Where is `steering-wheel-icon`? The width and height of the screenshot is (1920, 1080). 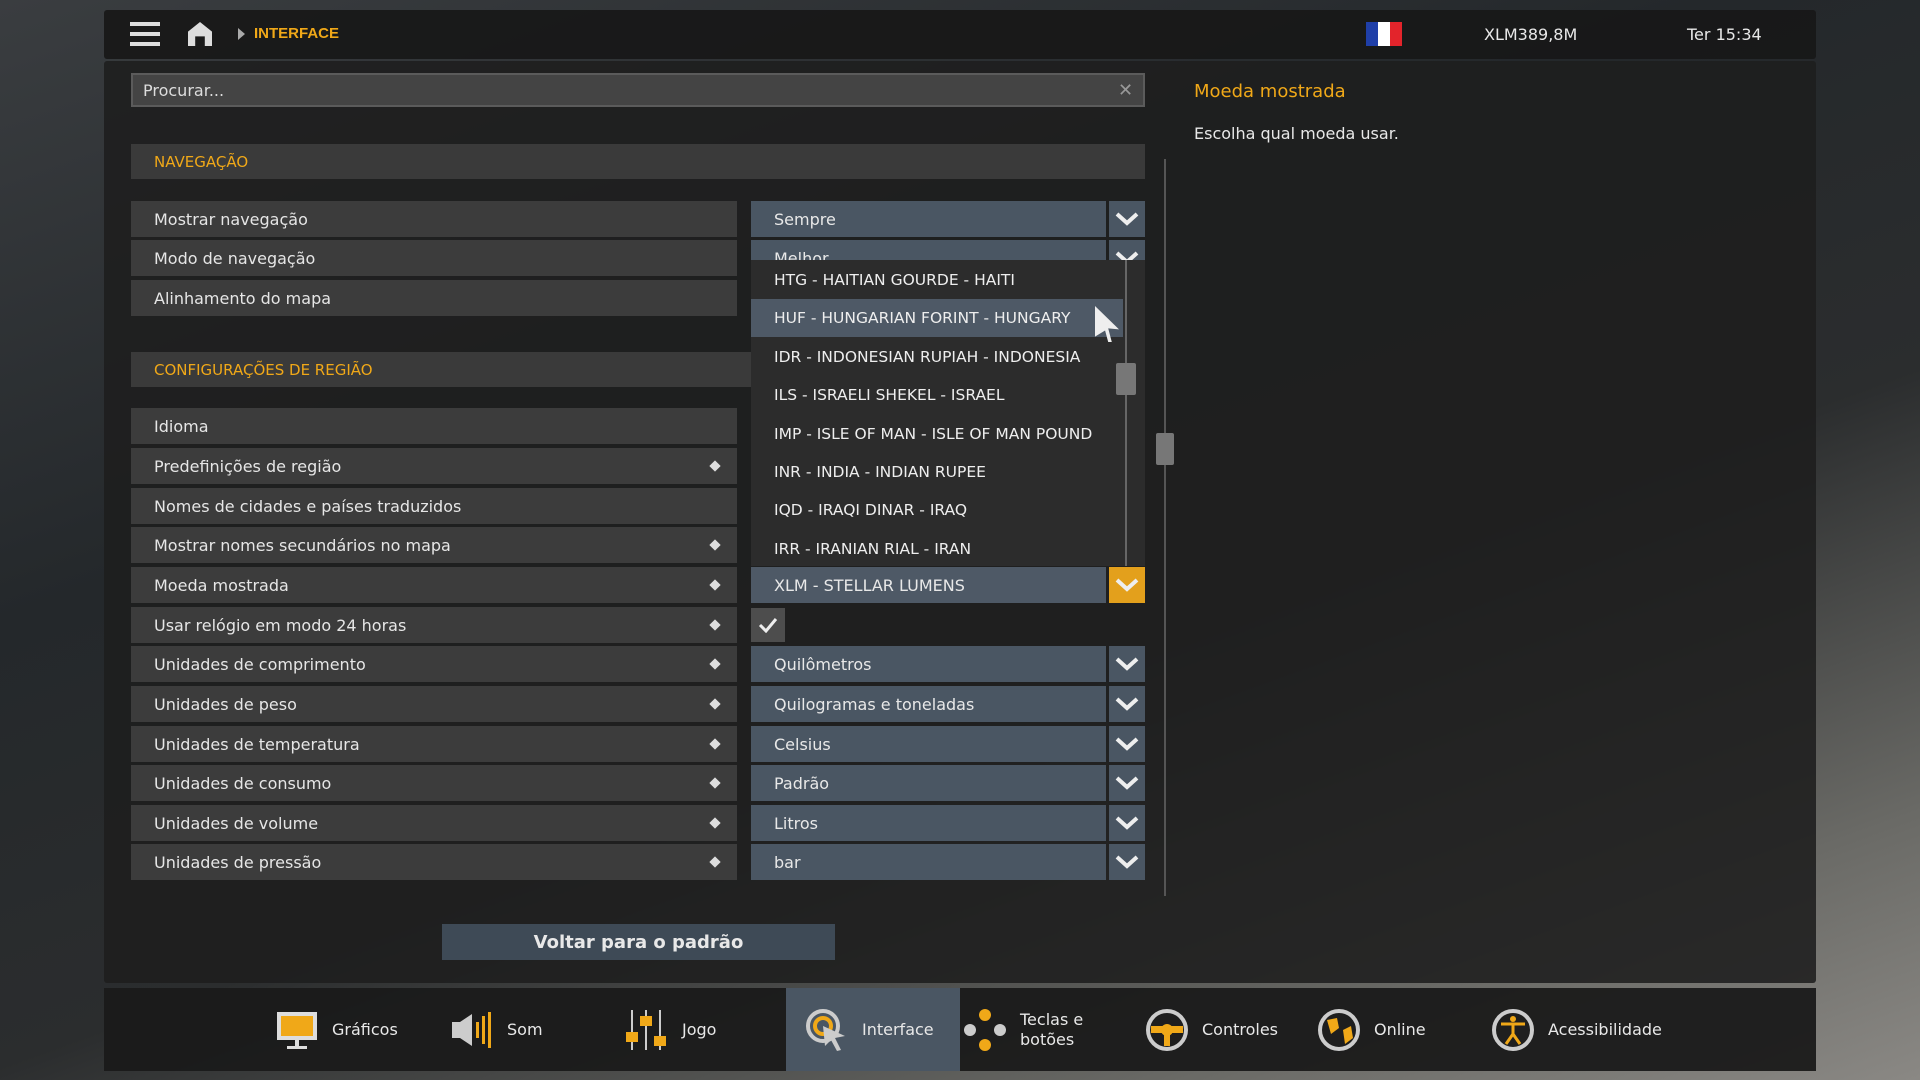 steering-wheel-icon is located at coordinates (1167, 1030).